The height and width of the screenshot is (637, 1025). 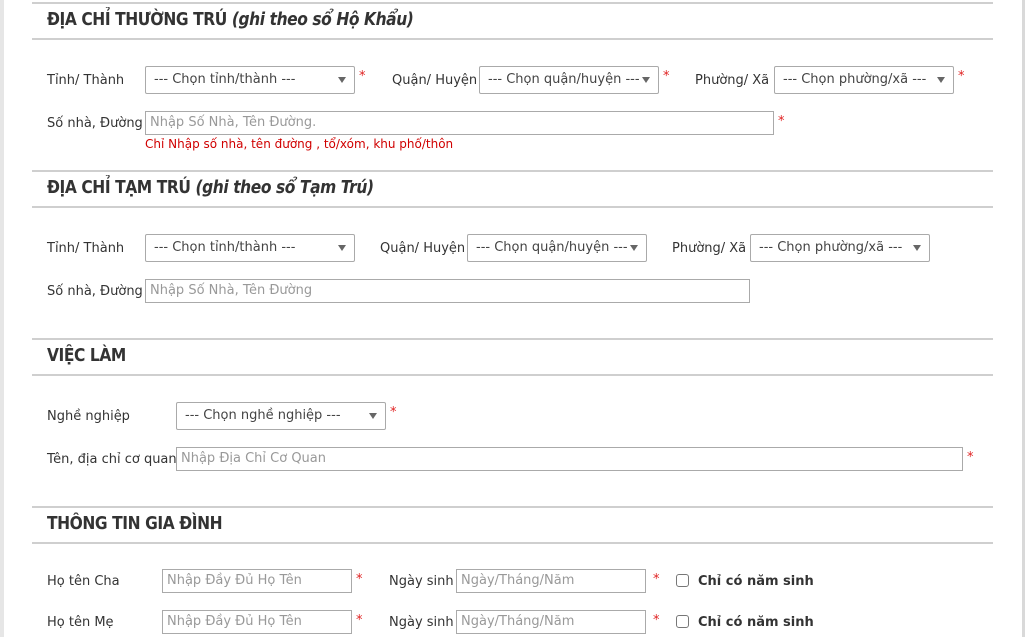 I want to click on temporary-ward-select: --- Chọn phường/xã ---, so click(x=840, y=248).